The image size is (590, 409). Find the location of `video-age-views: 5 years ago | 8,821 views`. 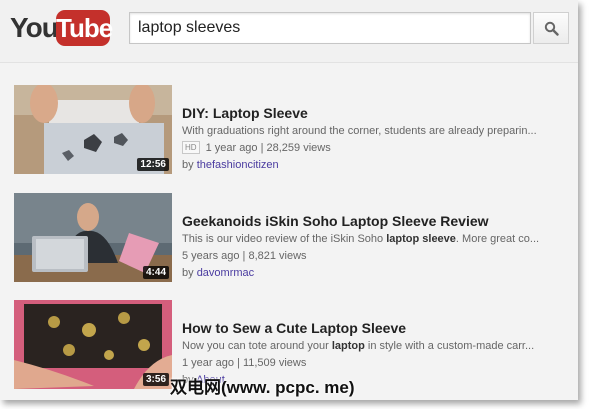

video-age-views: 5 years ago | 8,821 views is located at coordinates (244, 256).